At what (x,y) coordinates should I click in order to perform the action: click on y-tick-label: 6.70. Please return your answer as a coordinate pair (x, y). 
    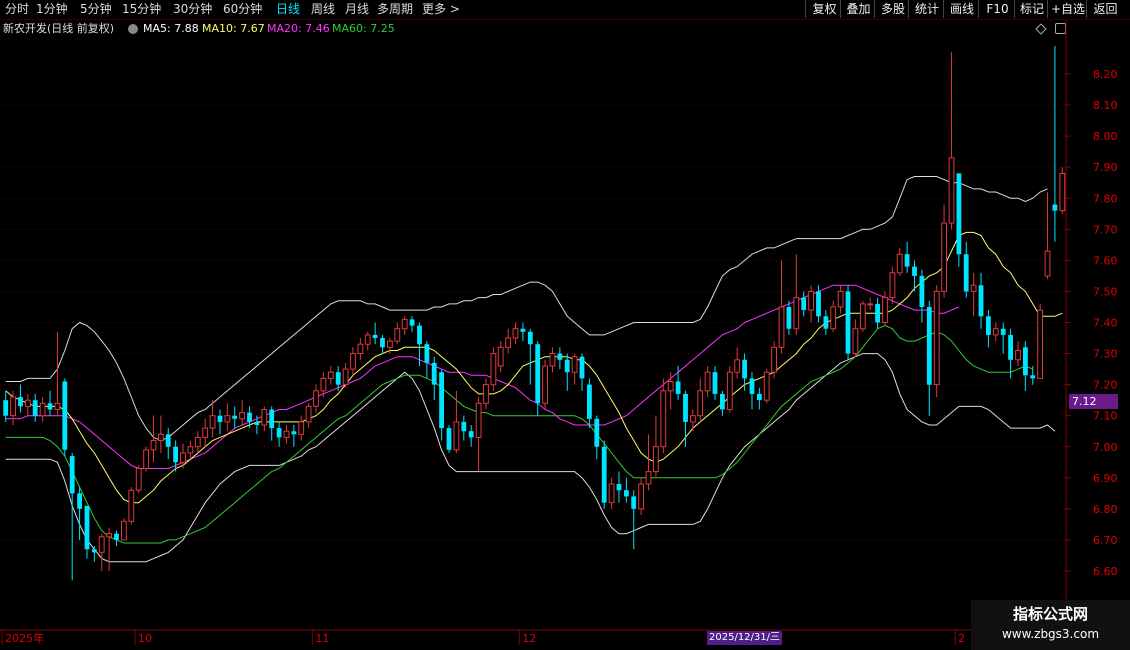
    Looking at the image, I should click on (1105, 540).